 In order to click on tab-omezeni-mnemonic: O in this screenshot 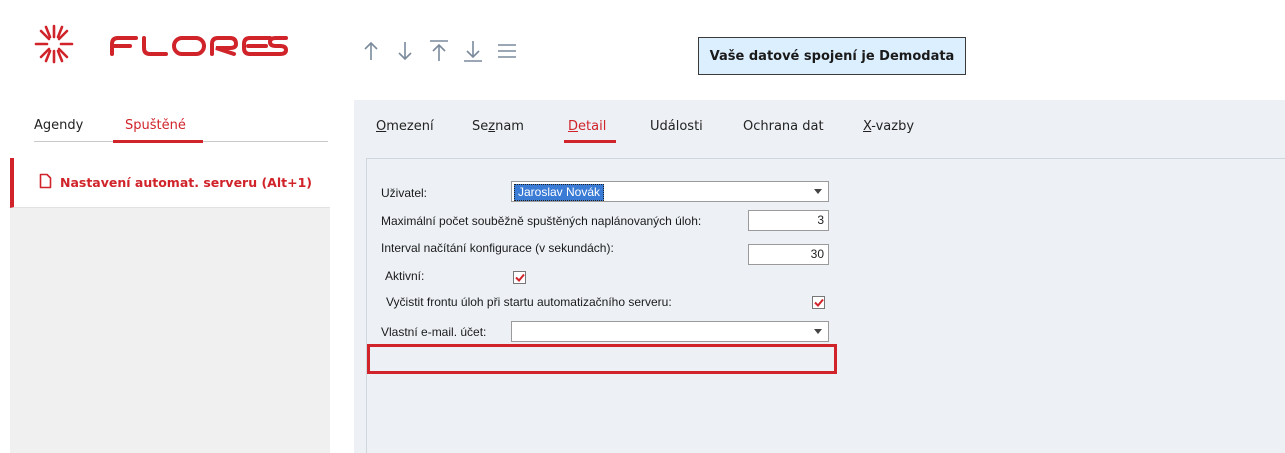, I will do `click(381, 126)`.